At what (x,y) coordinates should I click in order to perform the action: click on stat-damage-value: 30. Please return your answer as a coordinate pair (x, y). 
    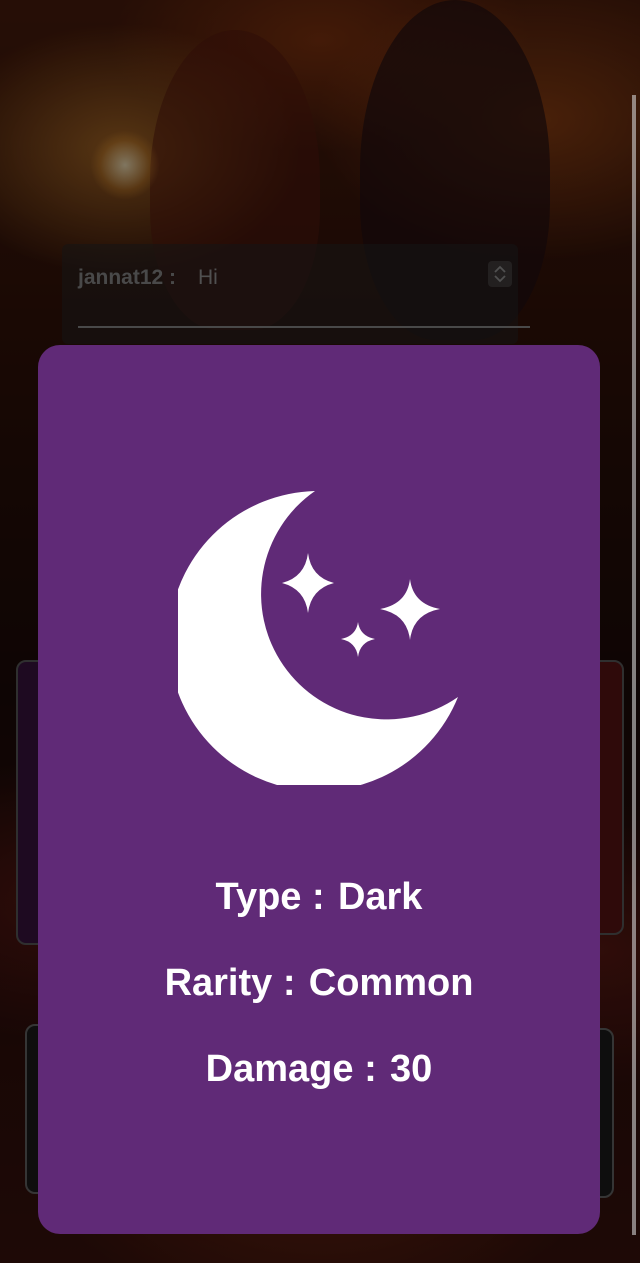
    Looking at the image, I should click on (411, 1069).